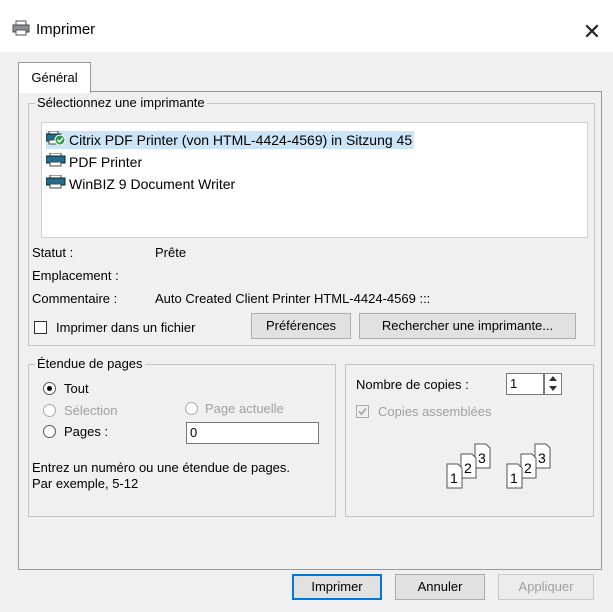 This screenshot has height=612, width=613. Describe the element at coordinates (85, 483) in the screenshot. I see `page-range-hint-line2: Par exemple, 5-12` at that location.